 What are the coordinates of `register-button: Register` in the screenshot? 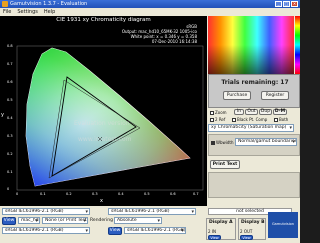 It's located at (275, 95).